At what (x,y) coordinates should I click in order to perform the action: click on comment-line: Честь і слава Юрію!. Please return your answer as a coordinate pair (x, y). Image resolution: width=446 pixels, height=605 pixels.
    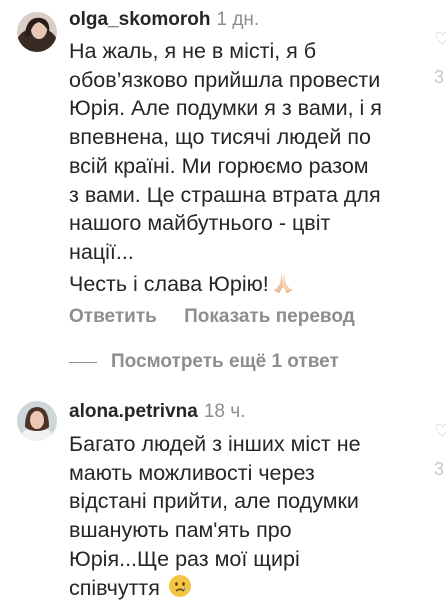
    Looking at the image, I should click on (182, 286).